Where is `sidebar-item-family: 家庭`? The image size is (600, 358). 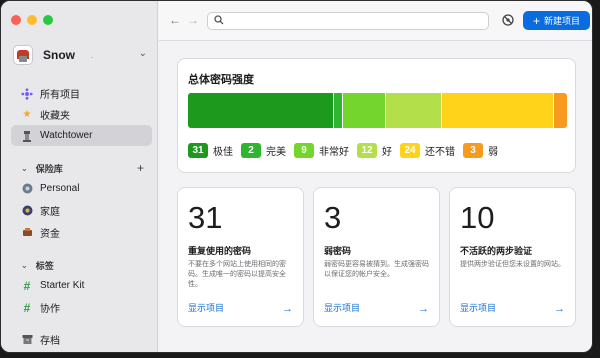 sidebar-item-family: 家庭 is located at coordinates (81, 210).